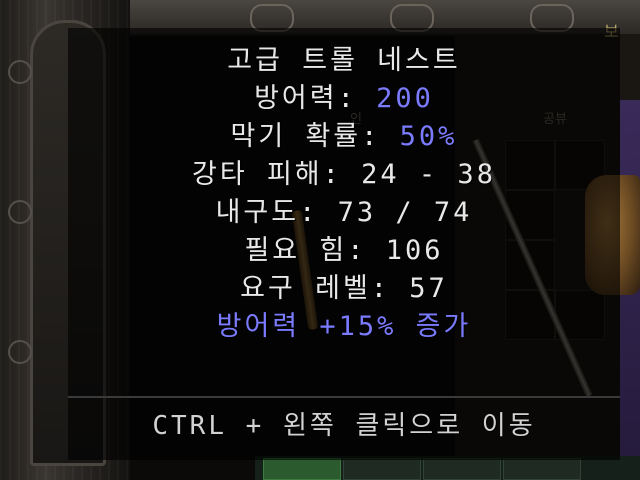  I want to click on defense-value: 200, so click(405, 98).